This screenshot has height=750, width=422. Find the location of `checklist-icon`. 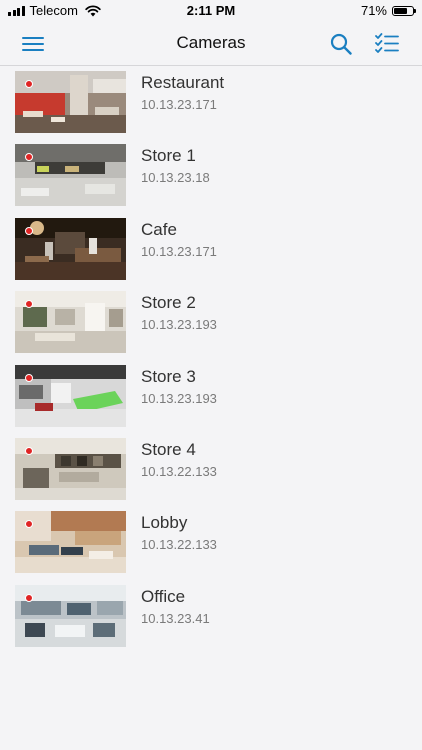

checklist-icon is located at coordinates (387, 43).